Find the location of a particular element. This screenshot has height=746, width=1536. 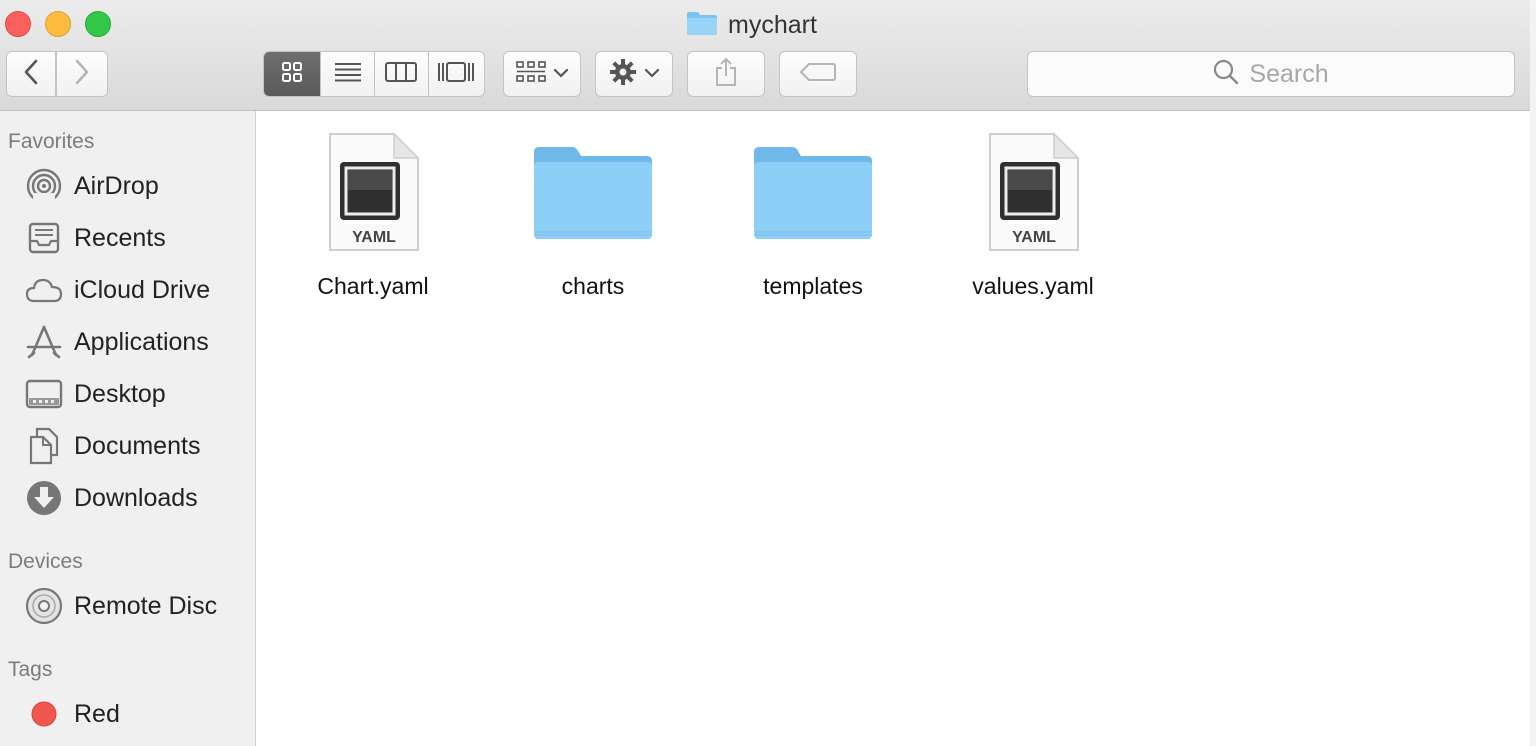

forward-button is located at coordinates (82, 74).